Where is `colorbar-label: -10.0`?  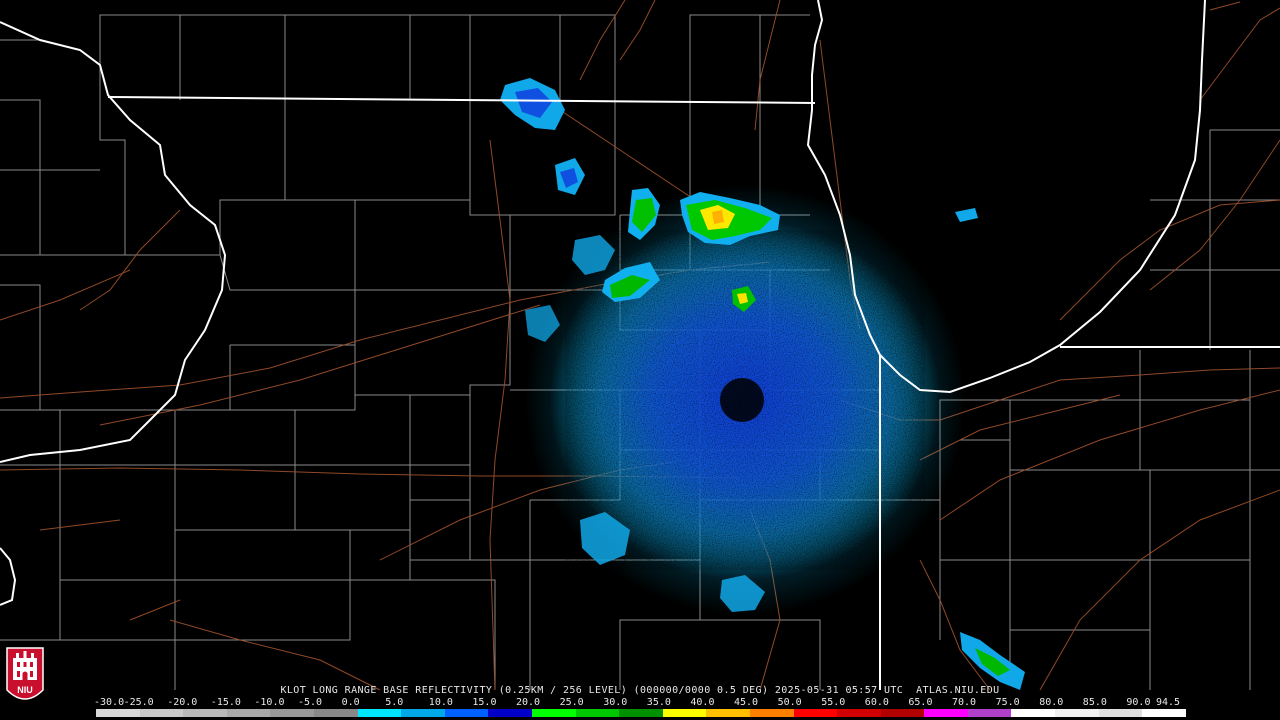 colorbar-label: -10.0 is located at coordinates (269, 702).